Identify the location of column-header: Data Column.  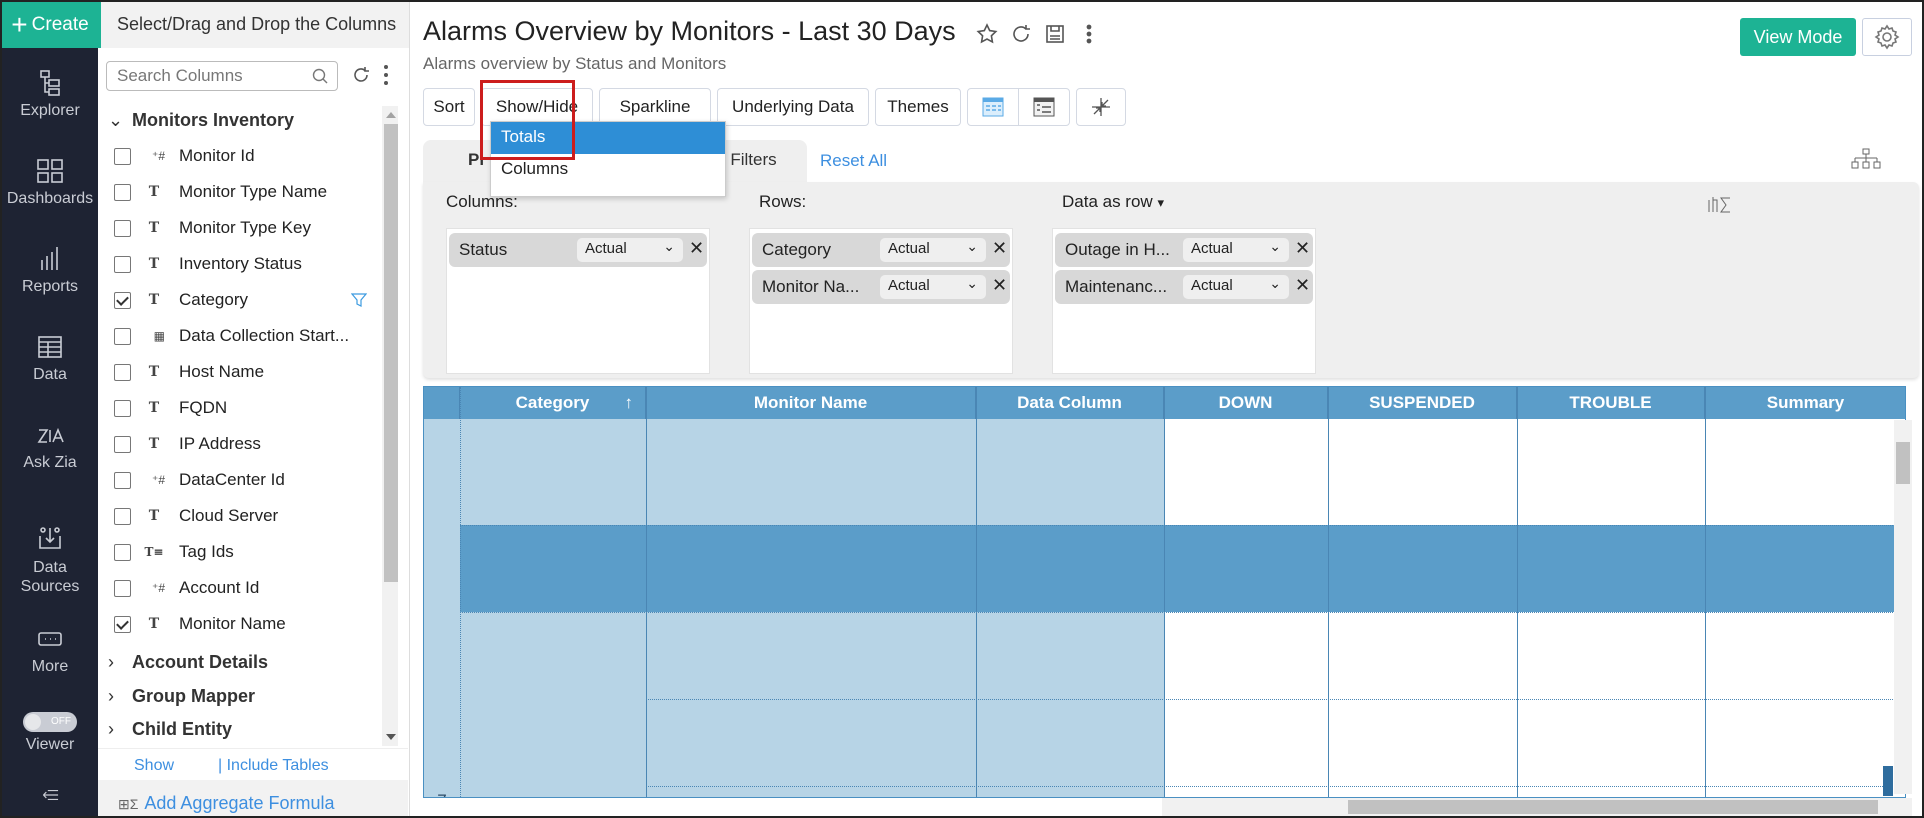
(1070, 403).